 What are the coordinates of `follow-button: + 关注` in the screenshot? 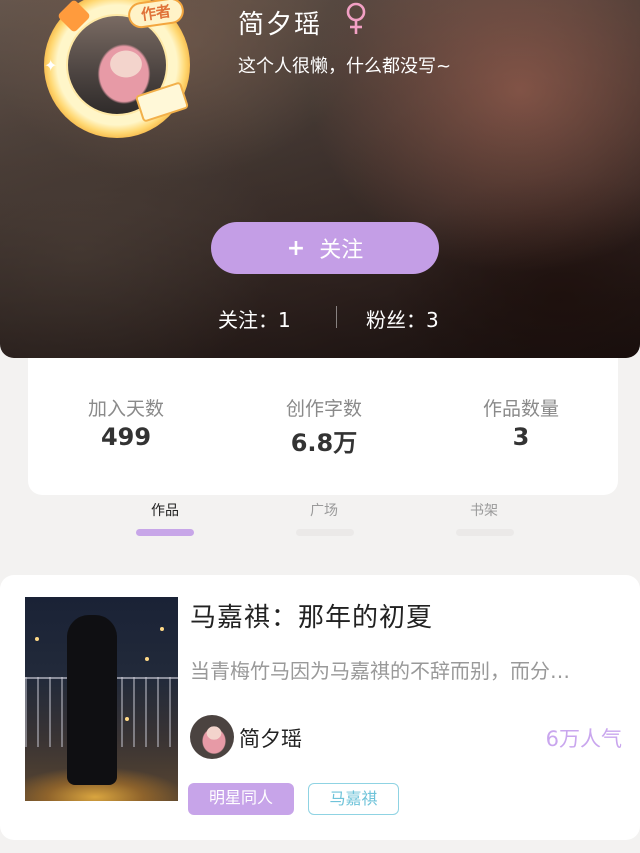 It's located at (325, 248).